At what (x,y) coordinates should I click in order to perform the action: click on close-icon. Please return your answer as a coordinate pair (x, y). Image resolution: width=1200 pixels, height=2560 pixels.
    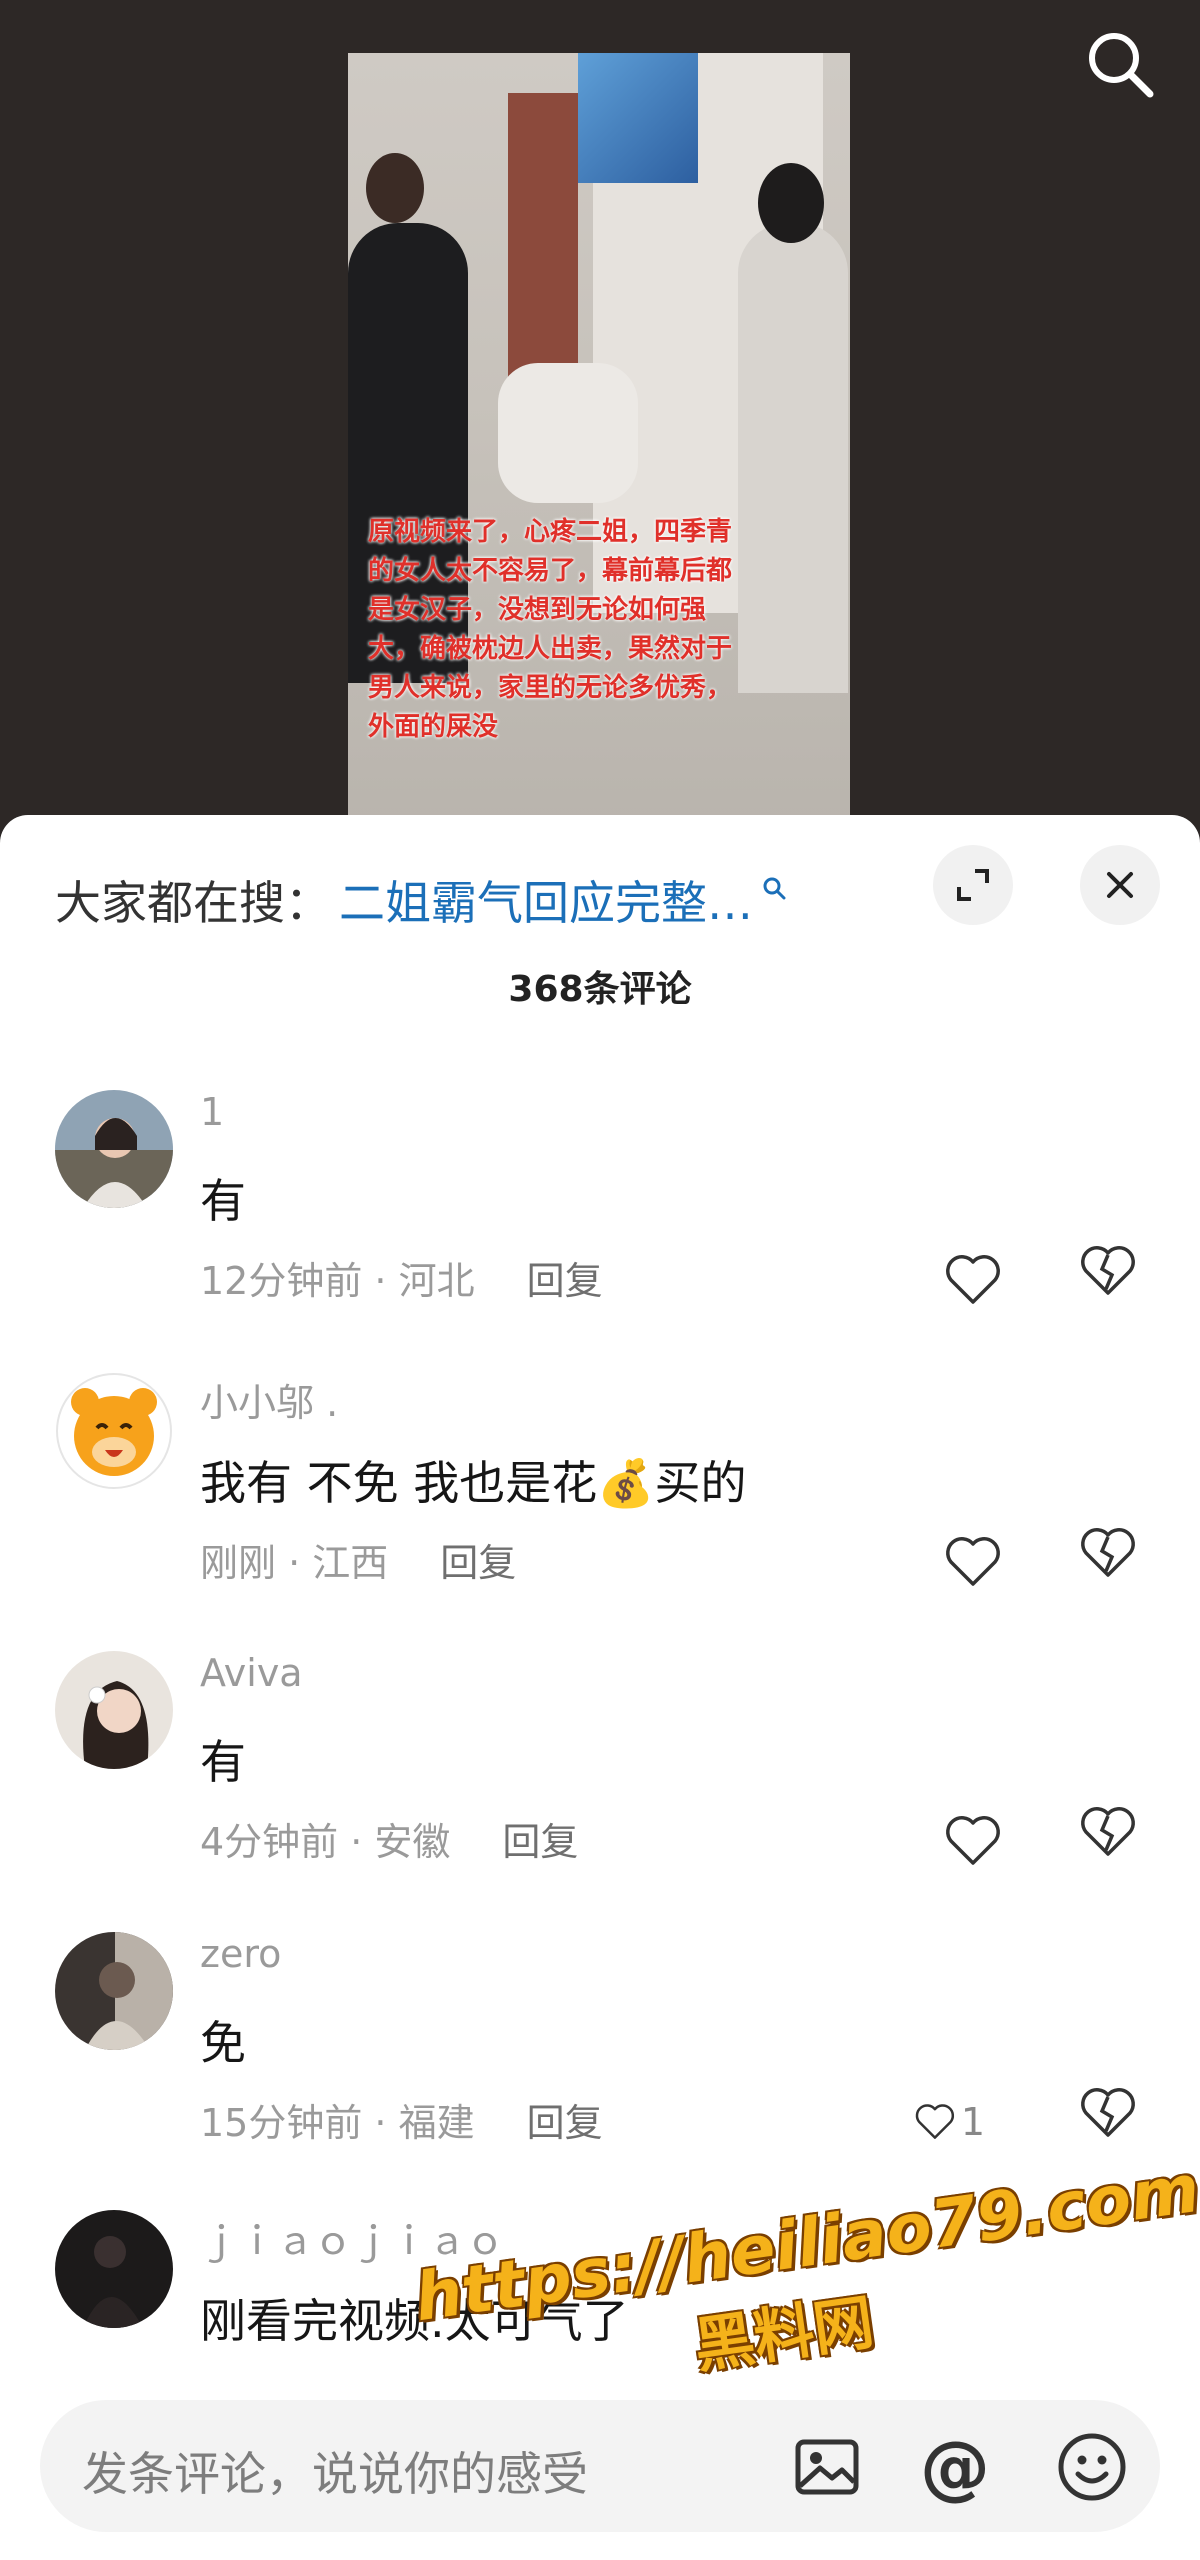
    Looking at the image, I should click on (1120, 885).